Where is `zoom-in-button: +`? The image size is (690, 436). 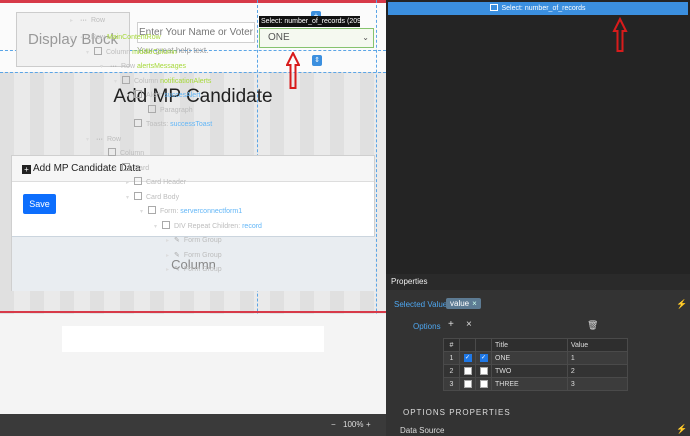 zoom-in-button: + is located at coordinates (368, 424).